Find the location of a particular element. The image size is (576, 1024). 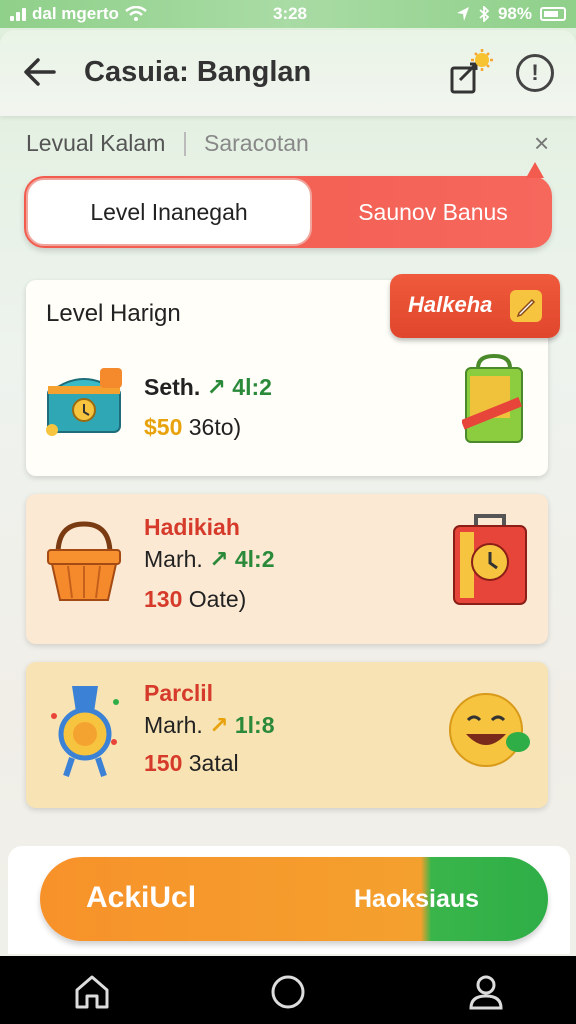

item-title: Parclil is located at coordinates (179, 693).